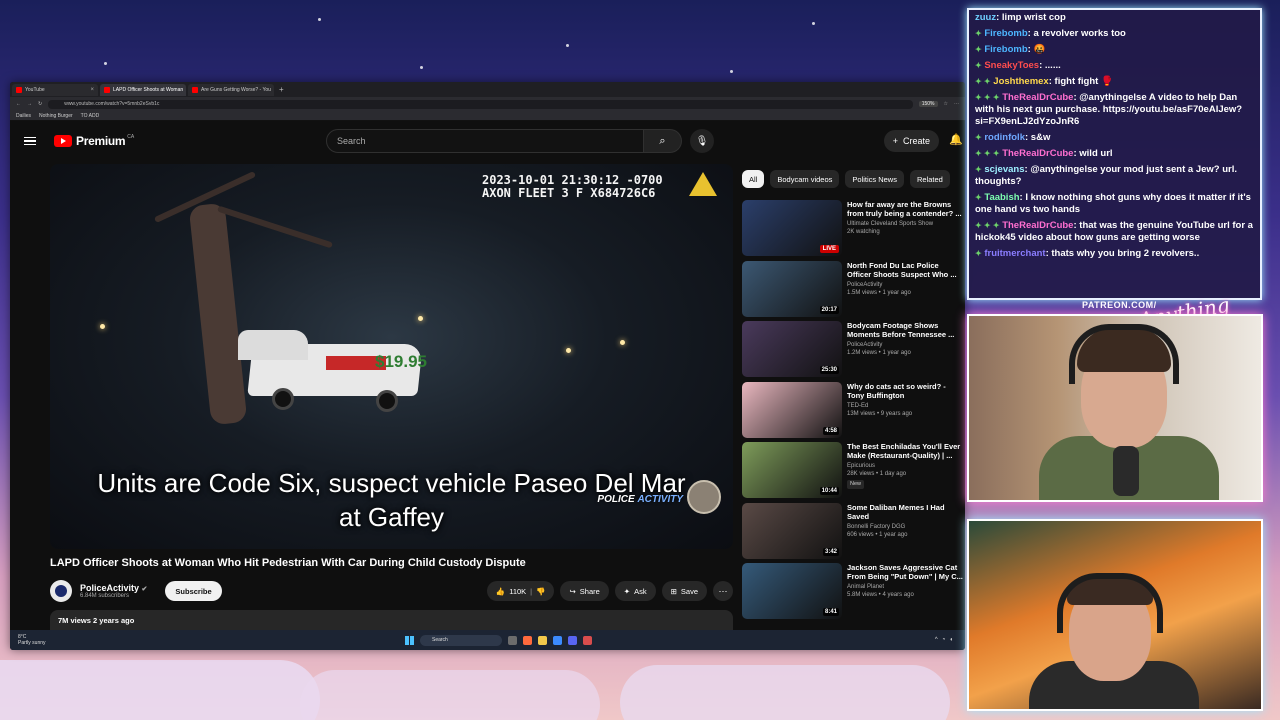 This screenshot has height=720, width=1280. Describe the element at coordinates (905, 224) in the screenshot. I see `recommendation-channel: Ultimate Cleveland Sports Show` at that location.